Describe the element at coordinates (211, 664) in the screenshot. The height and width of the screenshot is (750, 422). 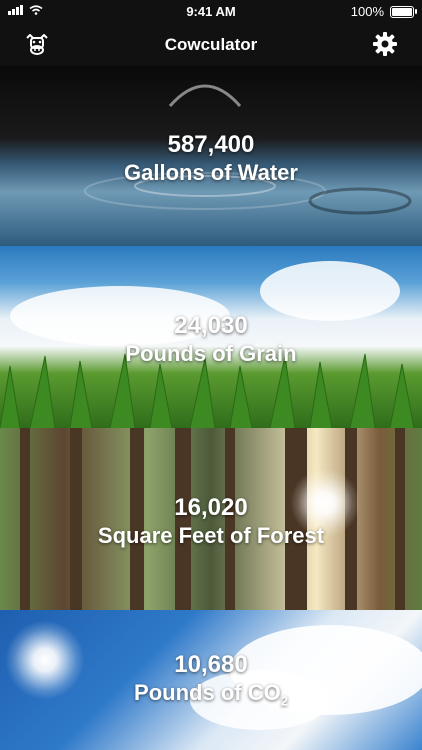
I see `co2-value: 10,680` at that location.